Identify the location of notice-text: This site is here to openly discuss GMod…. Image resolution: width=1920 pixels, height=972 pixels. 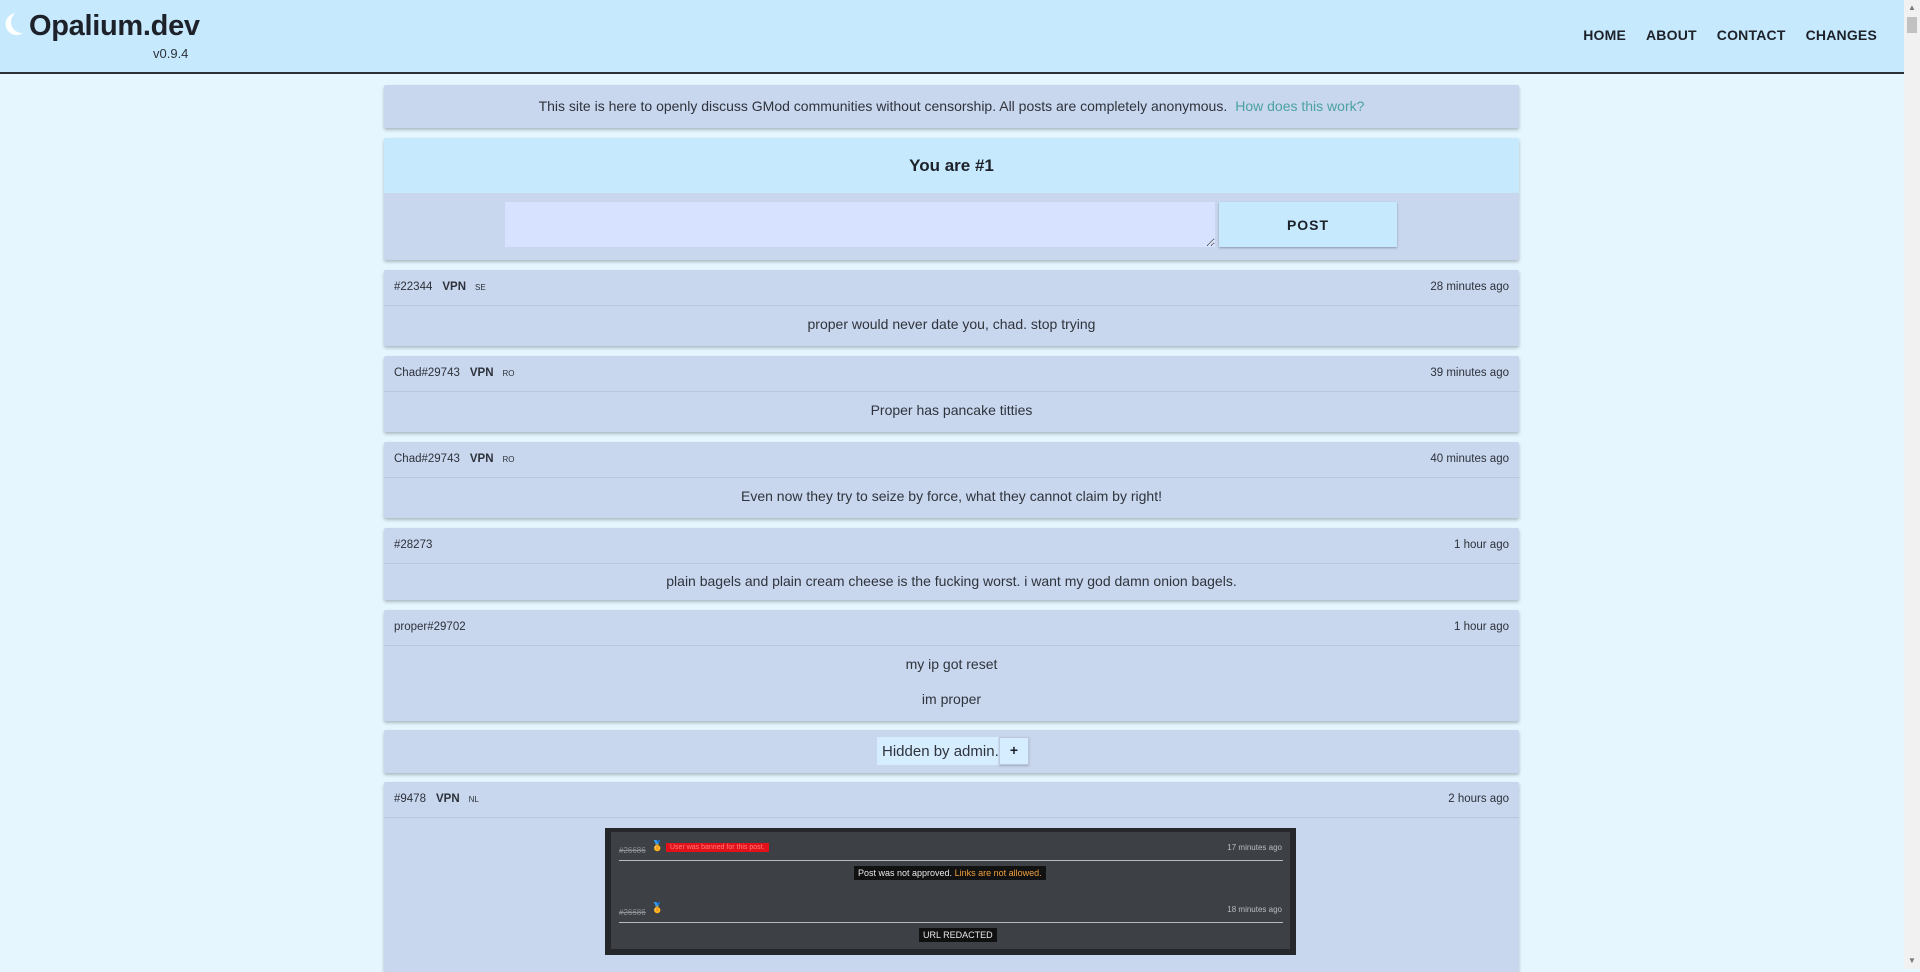
(883, 106).